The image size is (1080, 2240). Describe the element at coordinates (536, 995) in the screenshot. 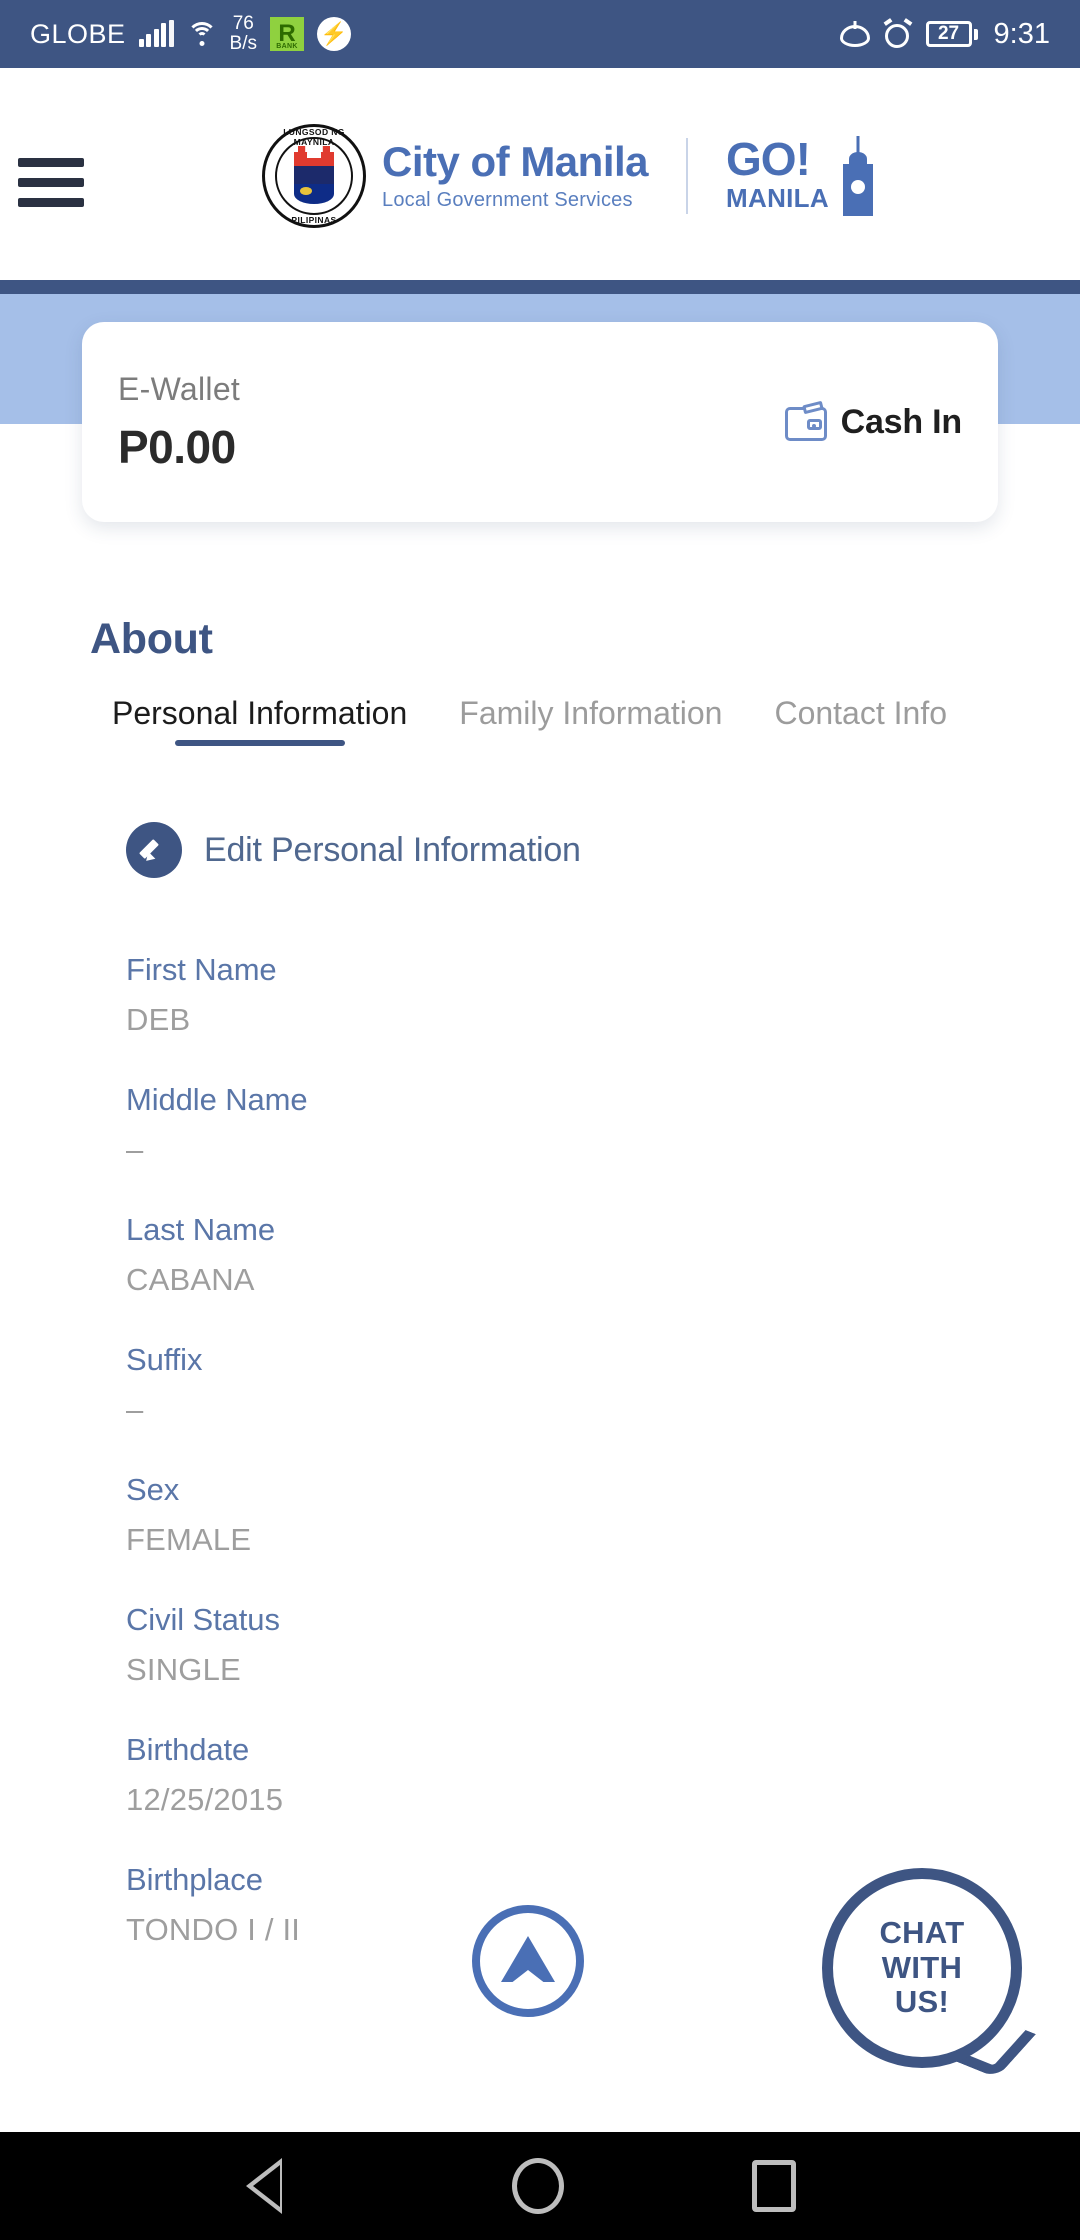

I see `field-first-name: First Name DEB` at that location.